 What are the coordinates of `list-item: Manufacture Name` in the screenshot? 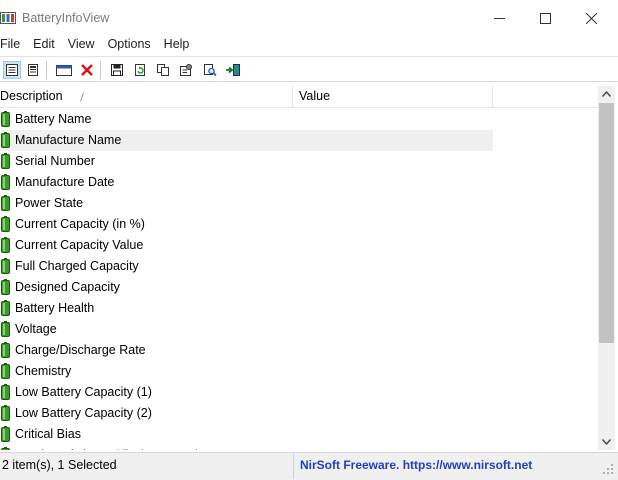 It's located at (246, 140).